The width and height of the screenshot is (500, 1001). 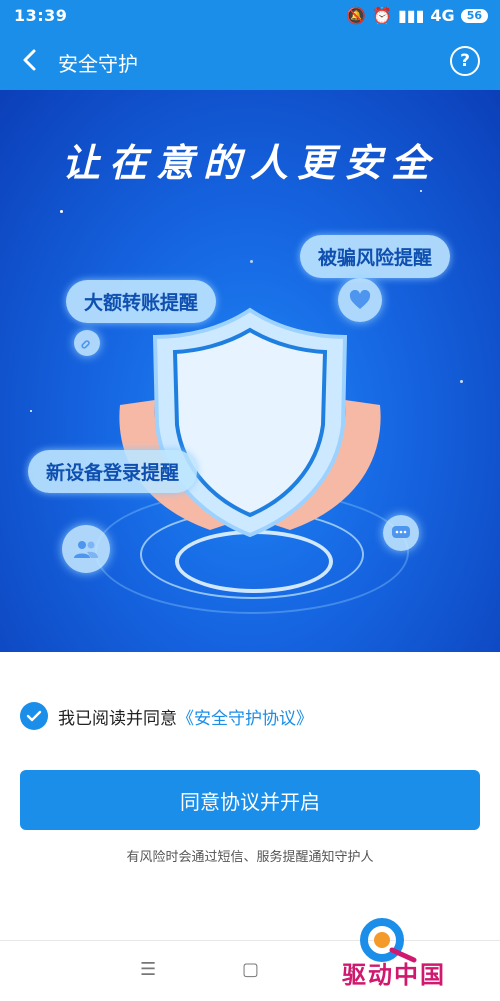 I want to click on menu-icon: ☰, so click(x=148, y=969).